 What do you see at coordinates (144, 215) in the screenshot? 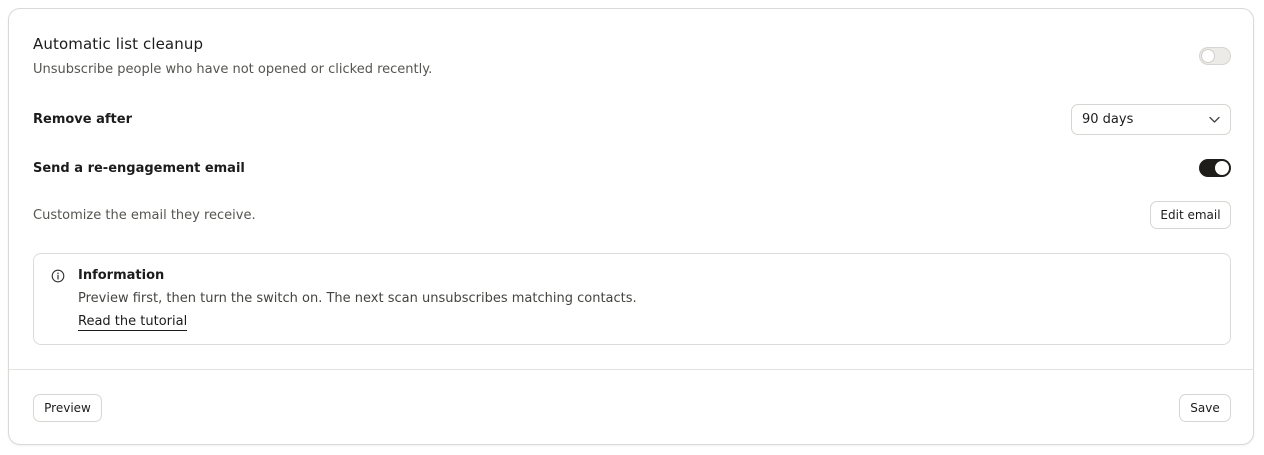
I see `reengagement-description: Customize the email they receive.` at bounding box center [144, 215].